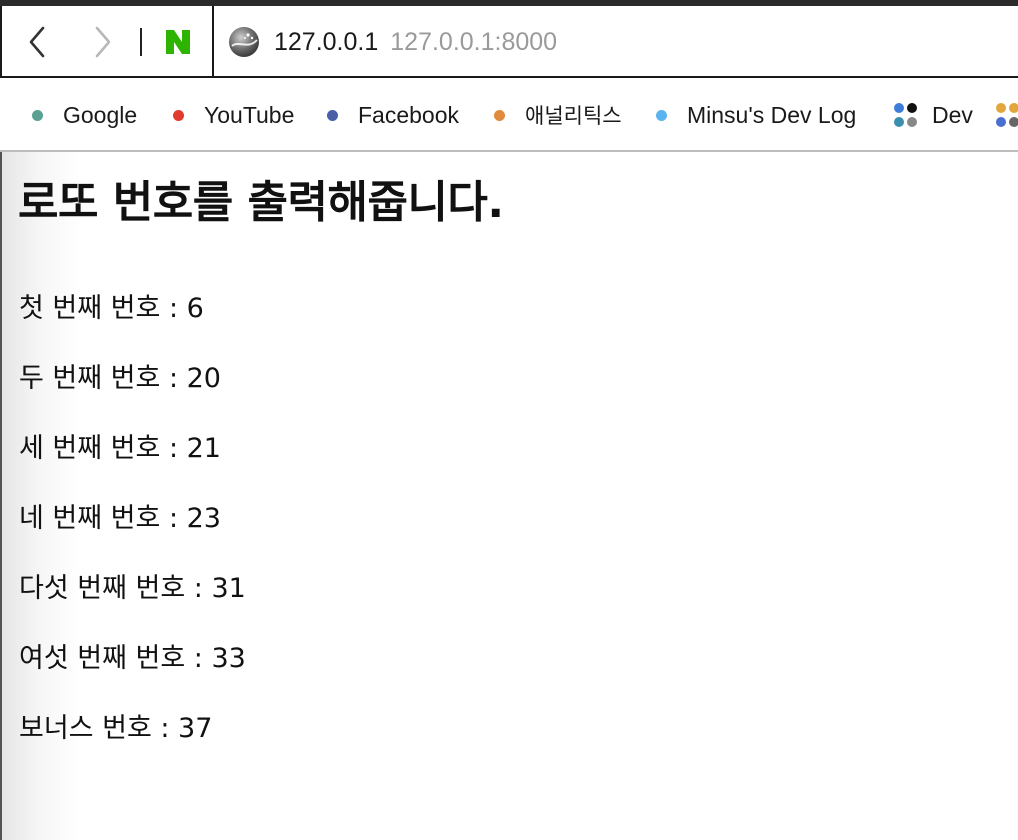 The height and width of the screenshot is (840, 1018). I want to click on bookmark-label: Minsu's Dev Log, so click(772, 114).